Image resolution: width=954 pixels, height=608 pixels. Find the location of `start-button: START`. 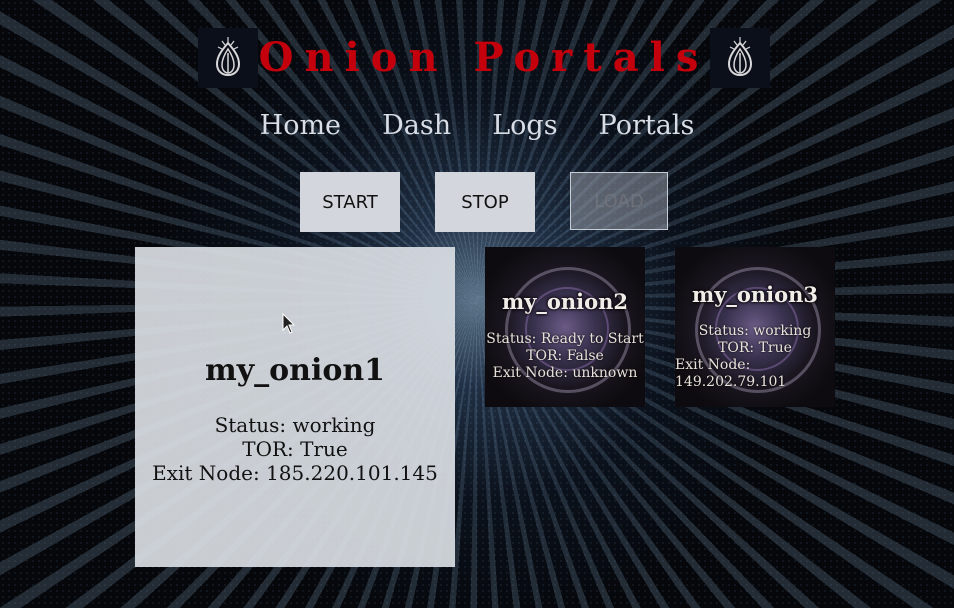

start-button: START is located at coordinates (350, 202).